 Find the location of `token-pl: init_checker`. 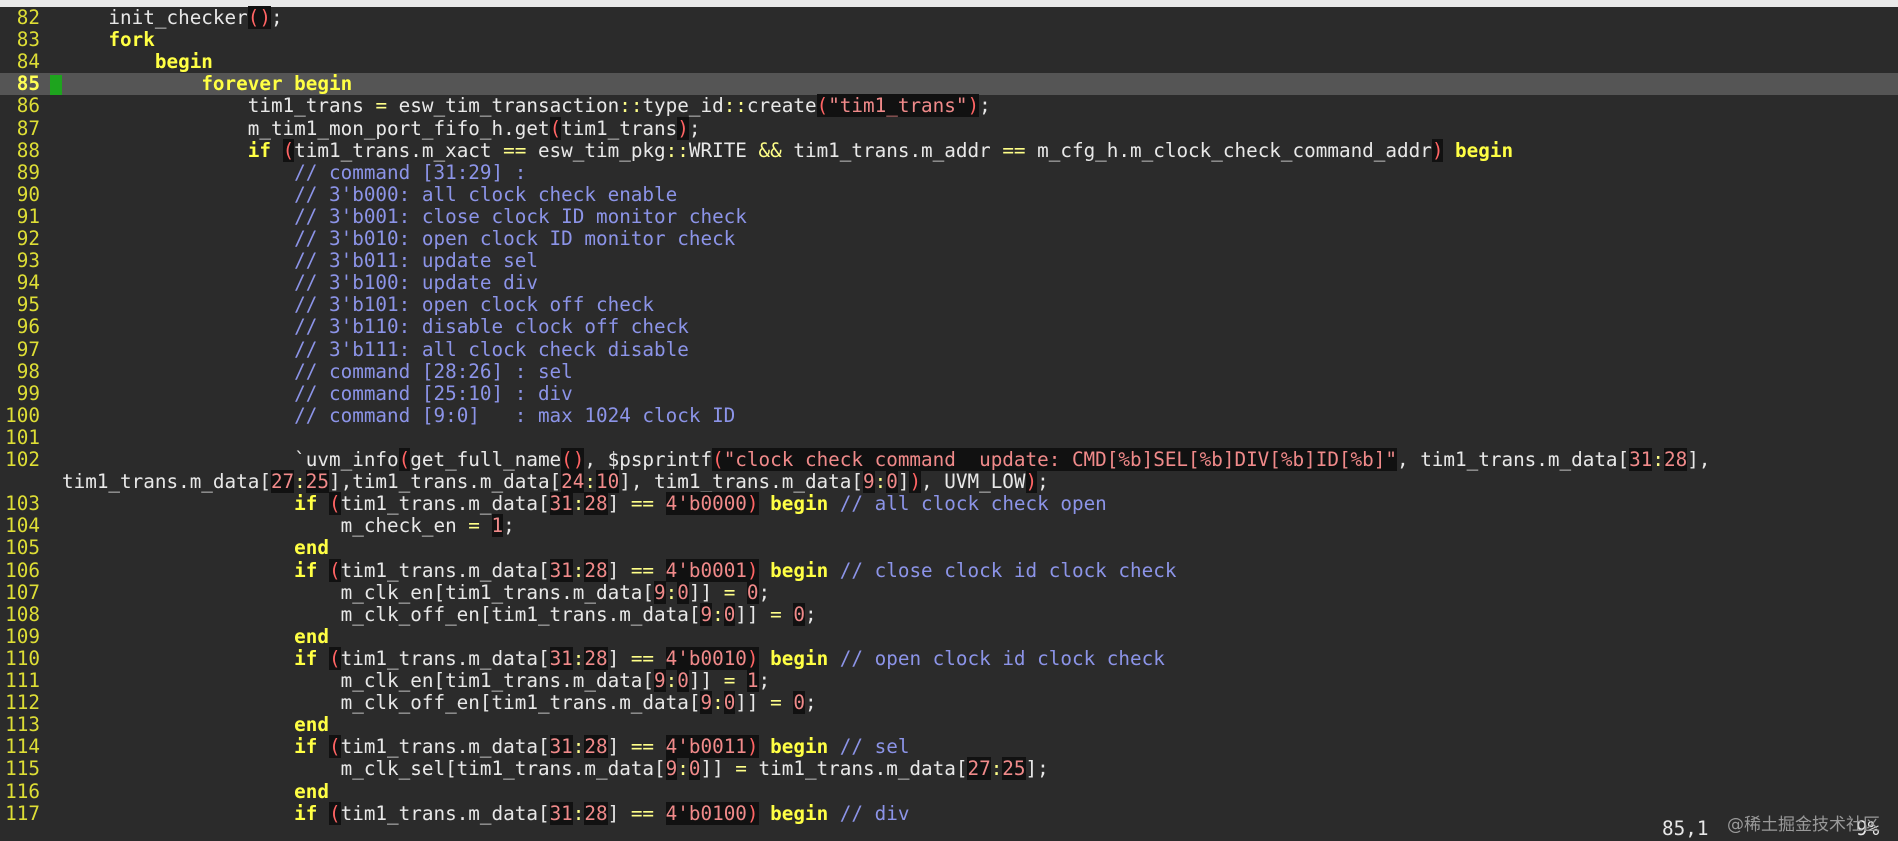

token-pl: init_checker is located at coordinates (155, 17).